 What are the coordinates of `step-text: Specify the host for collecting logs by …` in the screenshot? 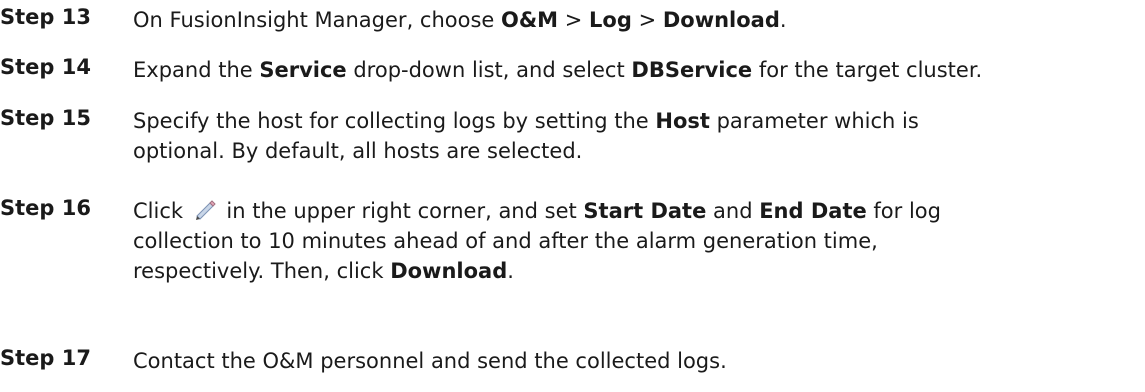 It's located at (639, 136).